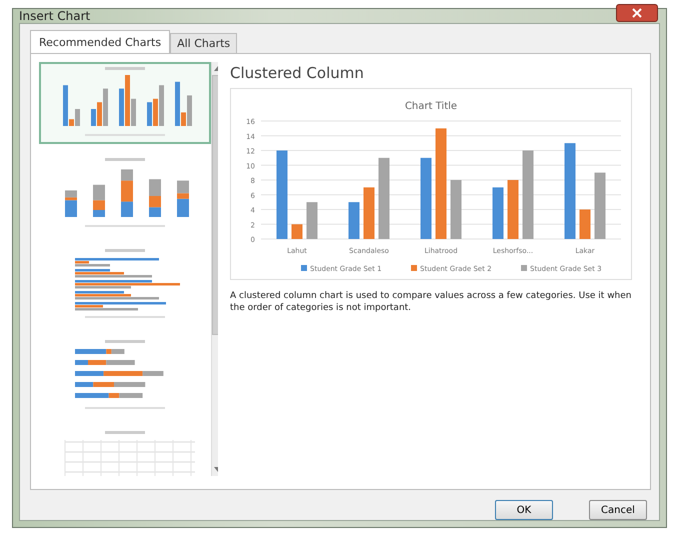 The image size is (681, 538). What do you see at coordinates (100, 41) in the screenshot?
I see `tab: Recommended Charts` at bounding box center [100, 41].